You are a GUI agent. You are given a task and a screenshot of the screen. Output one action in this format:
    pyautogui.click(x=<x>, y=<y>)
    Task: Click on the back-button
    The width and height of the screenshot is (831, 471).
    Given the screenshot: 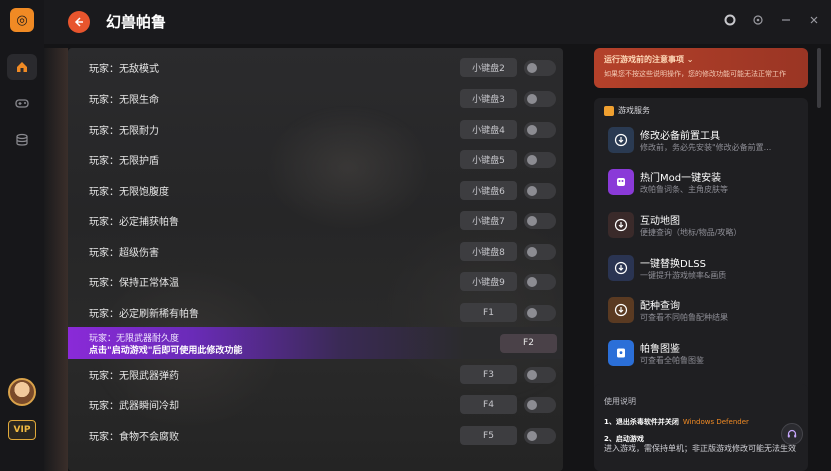 What is the action you would take?
    pyautogui.click(x=79, y=22)
    